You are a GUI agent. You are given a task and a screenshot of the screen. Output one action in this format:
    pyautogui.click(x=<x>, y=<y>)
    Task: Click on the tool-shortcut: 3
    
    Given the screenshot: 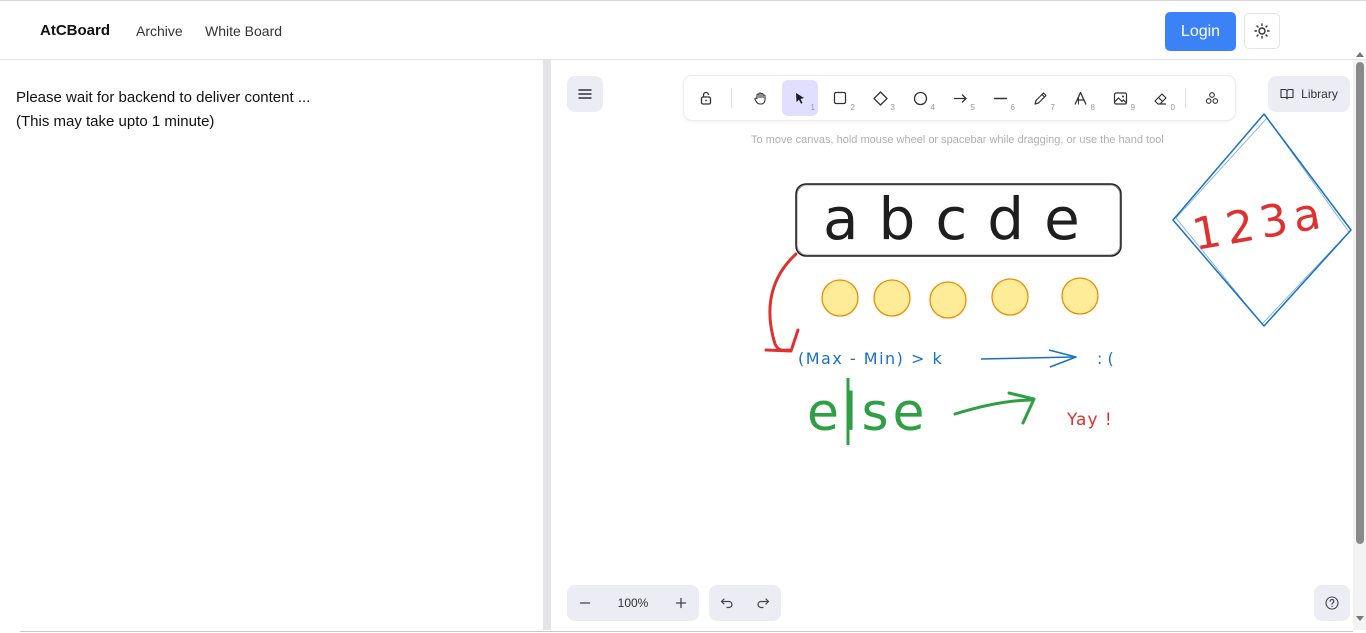 What is the action you would take?
    pyautogui.click(x=892, y=107)
    